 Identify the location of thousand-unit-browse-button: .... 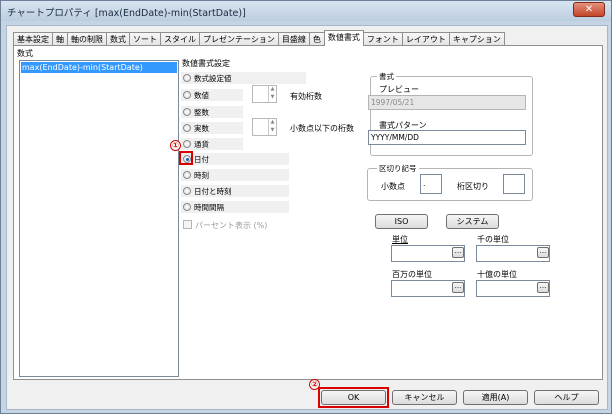
(543, 252).